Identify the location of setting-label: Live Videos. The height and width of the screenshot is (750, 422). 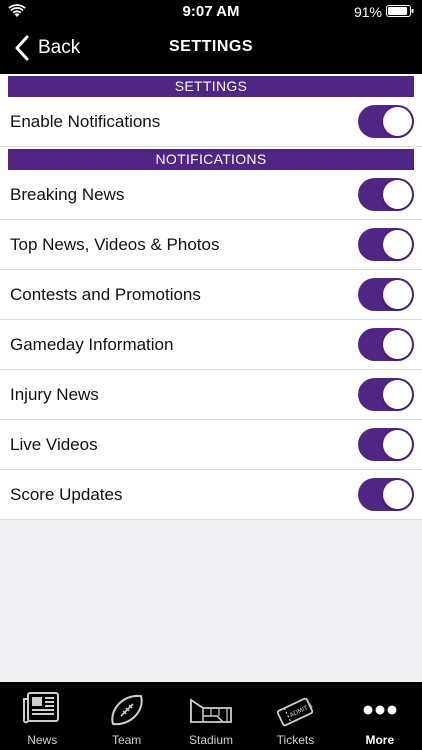
(54, 444).